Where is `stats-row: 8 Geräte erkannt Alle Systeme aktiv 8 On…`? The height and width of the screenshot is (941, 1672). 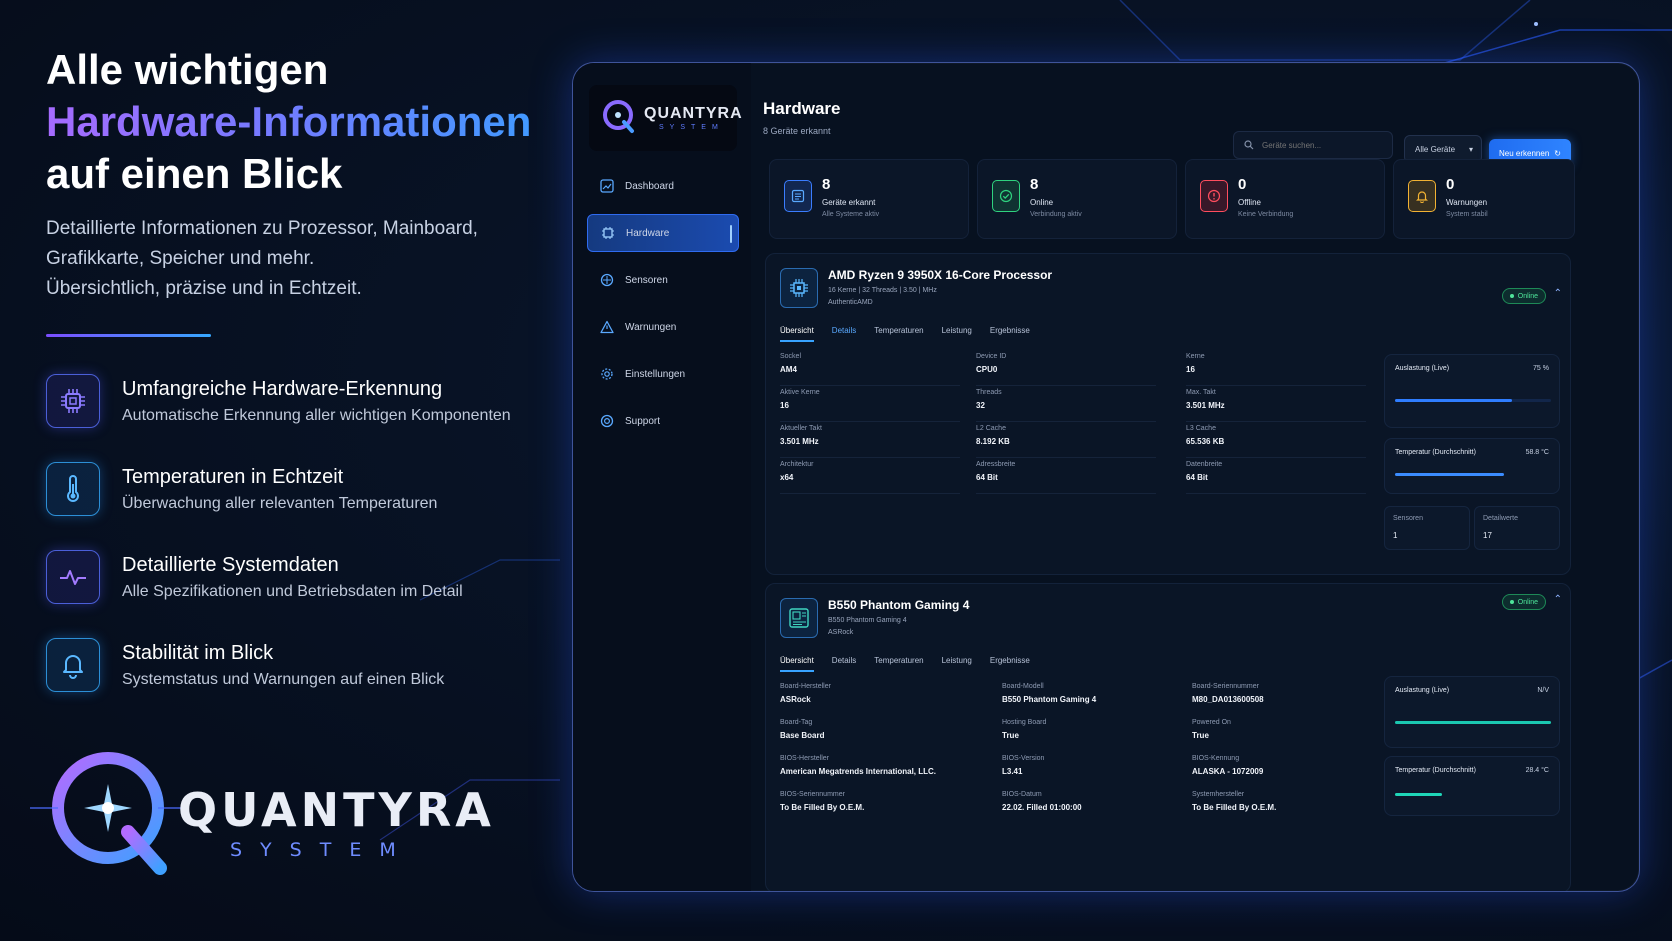 stats-row: 8 Geräte erkannt Alle Systeme aktiv 8 On… is located at coordinates (1172, 199).